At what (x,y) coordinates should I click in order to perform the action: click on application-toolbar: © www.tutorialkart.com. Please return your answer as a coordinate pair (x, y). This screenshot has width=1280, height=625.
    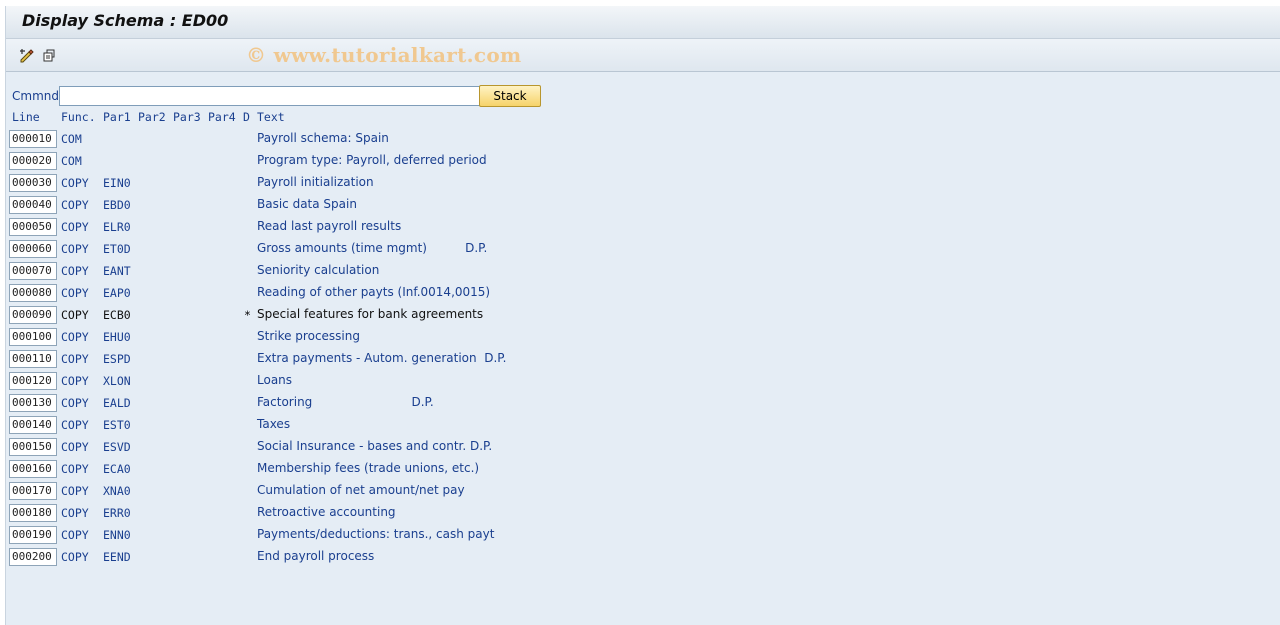
    Looking at the image, I should click on (643, 55).